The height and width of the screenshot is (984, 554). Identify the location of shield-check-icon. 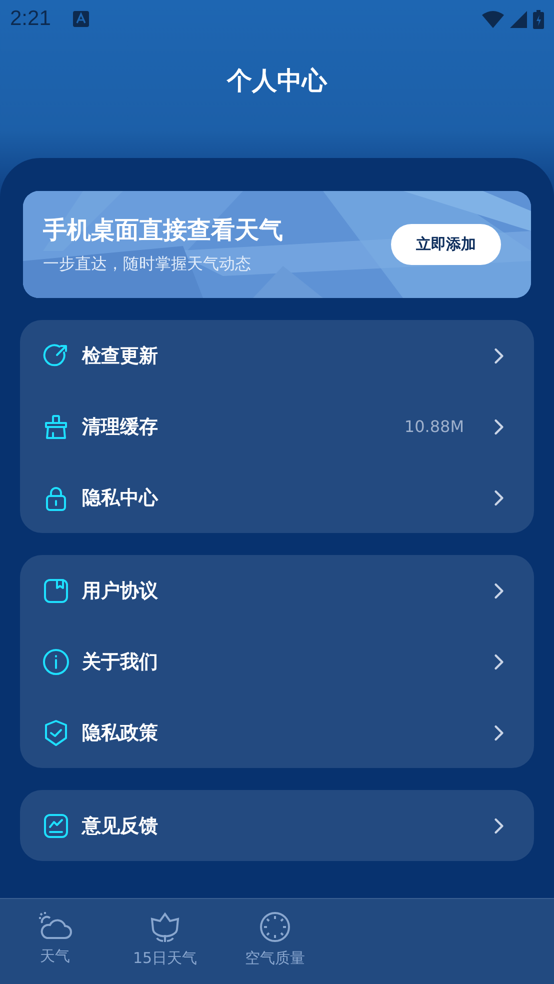
(56, 732).